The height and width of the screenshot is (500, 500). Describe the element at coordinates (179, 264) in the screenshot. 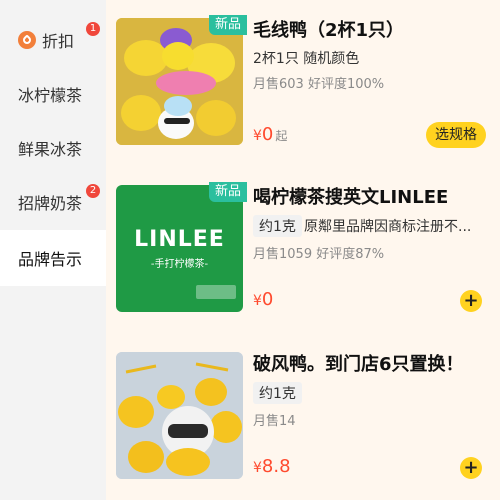

I see `linlee-logo-subtitle: -手打柠檬茶-` at that location.